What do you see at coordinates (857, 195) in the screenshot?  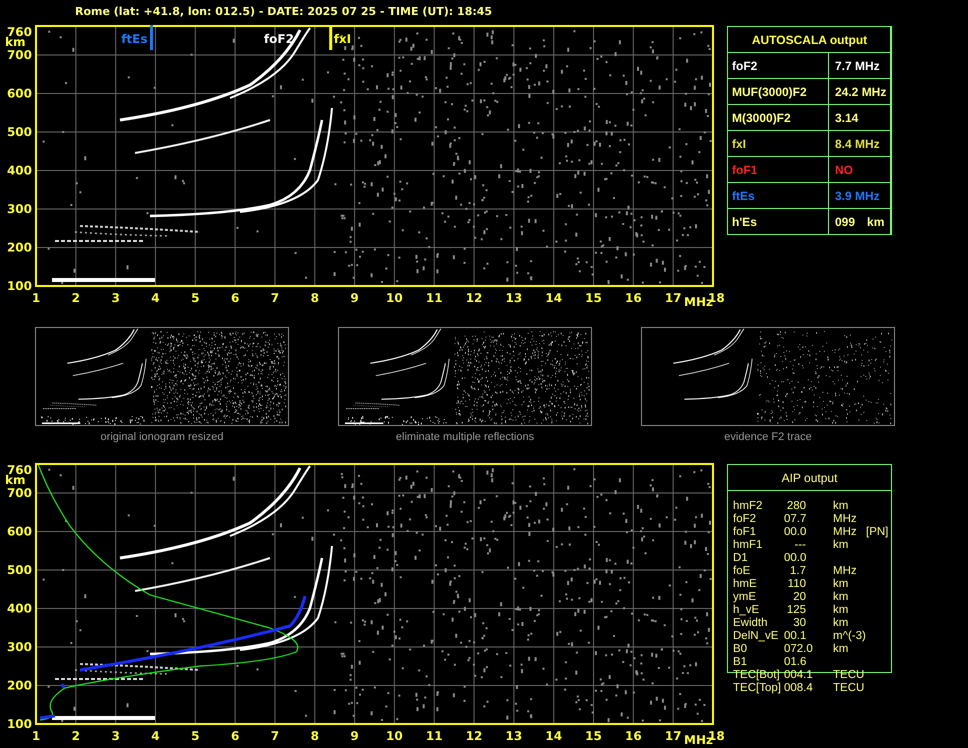 I see `parameter-value: 3.9 MHz` at bounding box center [857, 195].